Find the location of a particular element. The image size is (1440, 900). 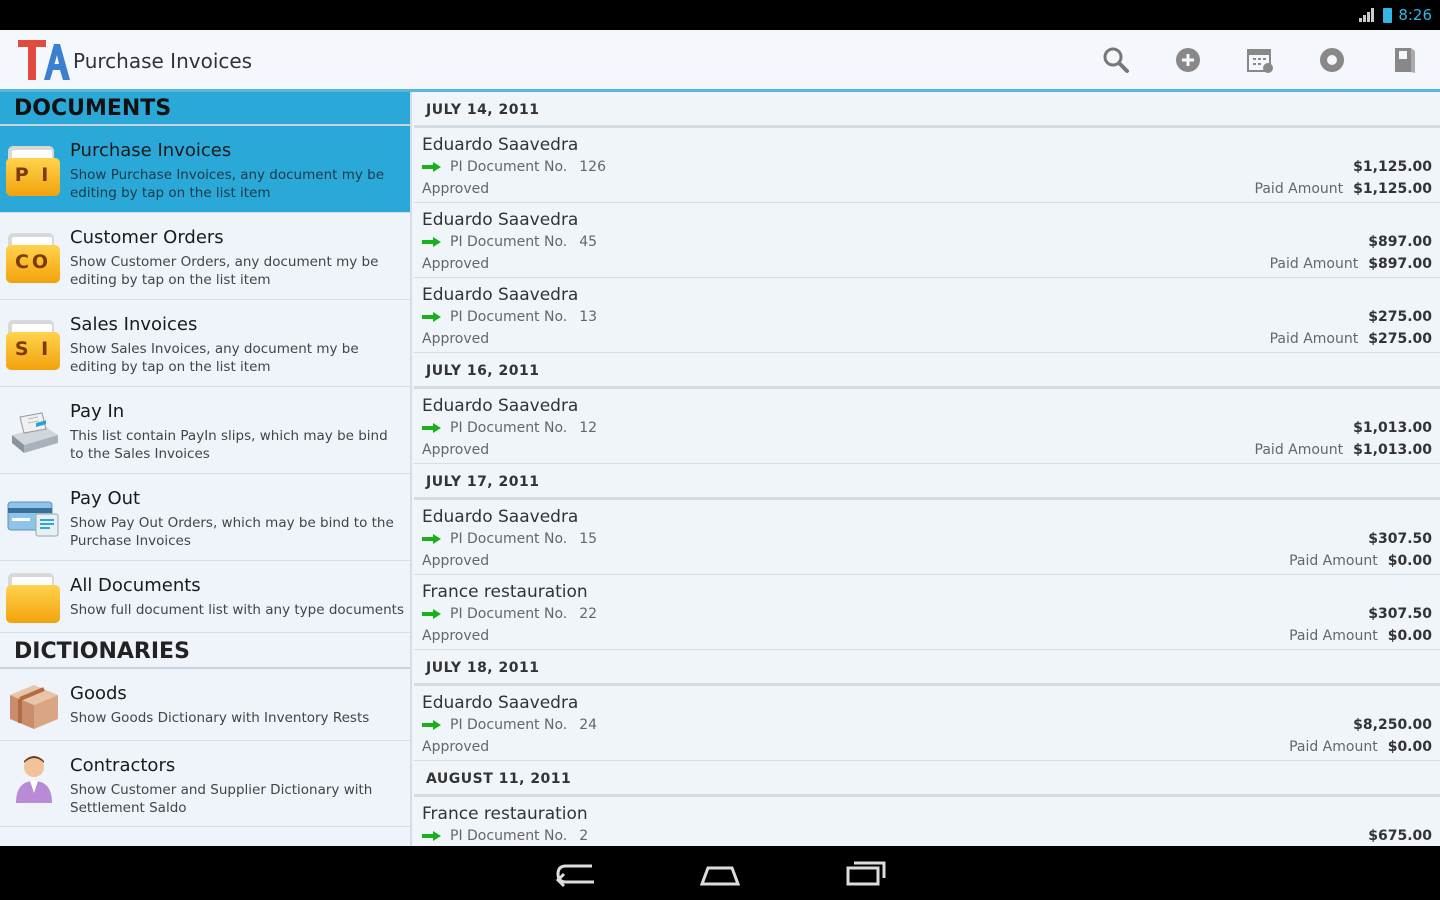

sidebar-item-title: Sales Invoices is located at coordinates (134, 324).